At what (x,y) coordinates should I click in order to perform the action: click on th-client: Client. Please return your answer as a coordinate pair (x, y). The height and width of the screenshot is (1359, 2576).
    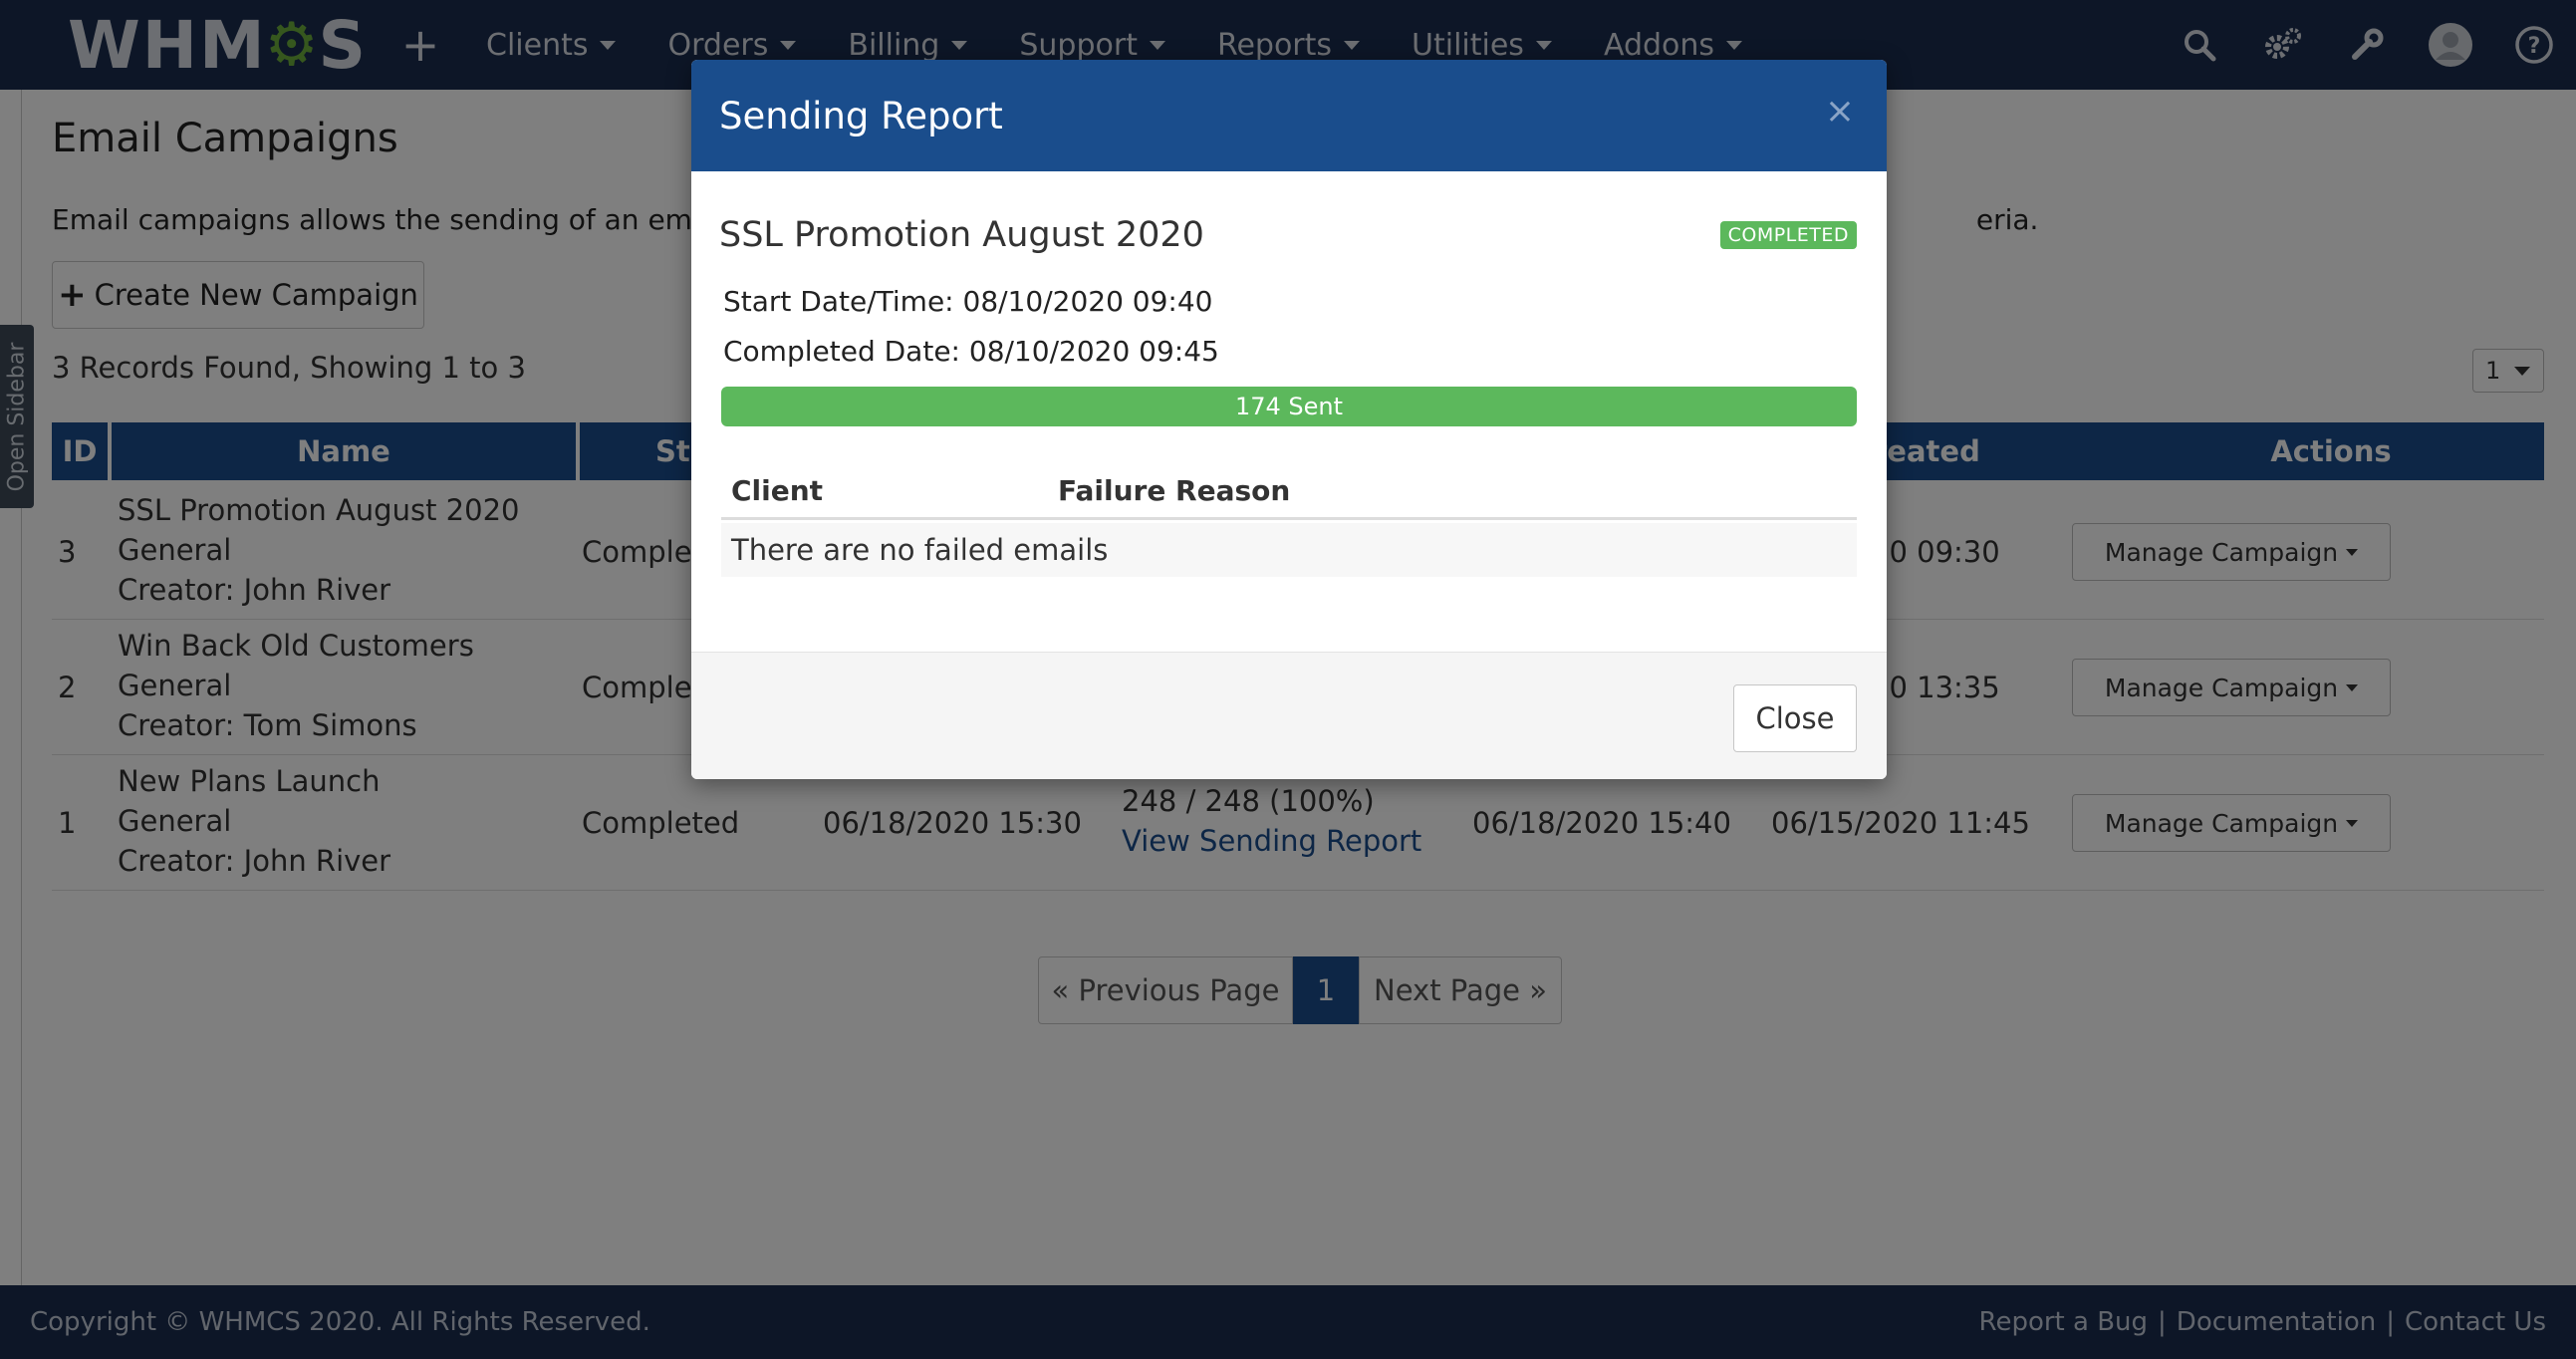
    Looking at the image, I should click on (777, 491).